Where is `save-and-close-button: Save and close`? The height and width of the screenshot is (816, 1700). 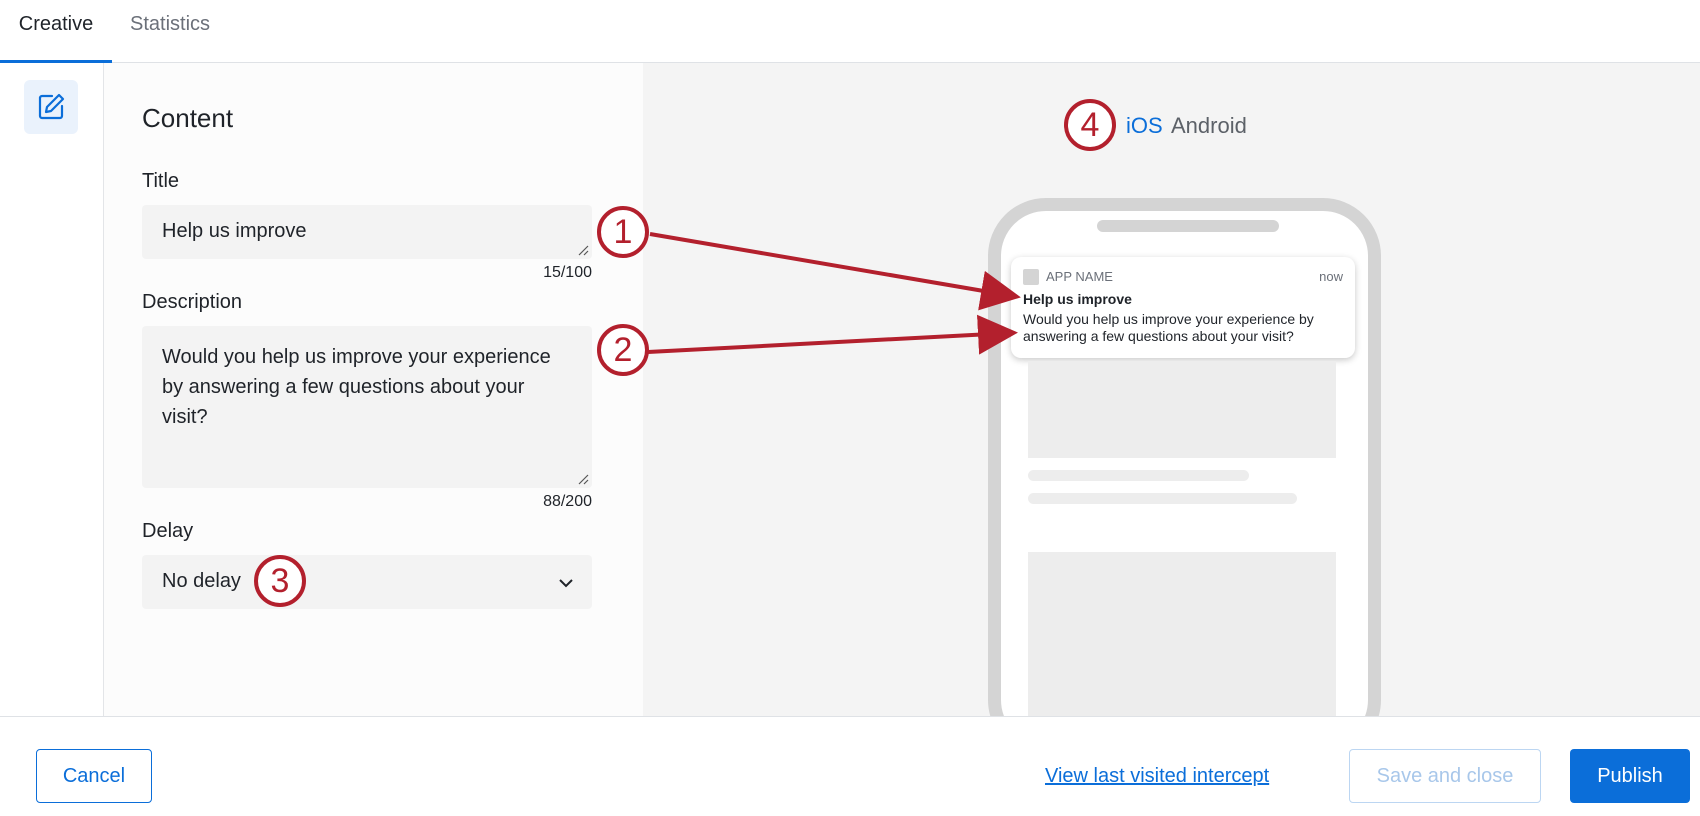 save-and-close-button: Save and close is located at coordinates (1445, 776).